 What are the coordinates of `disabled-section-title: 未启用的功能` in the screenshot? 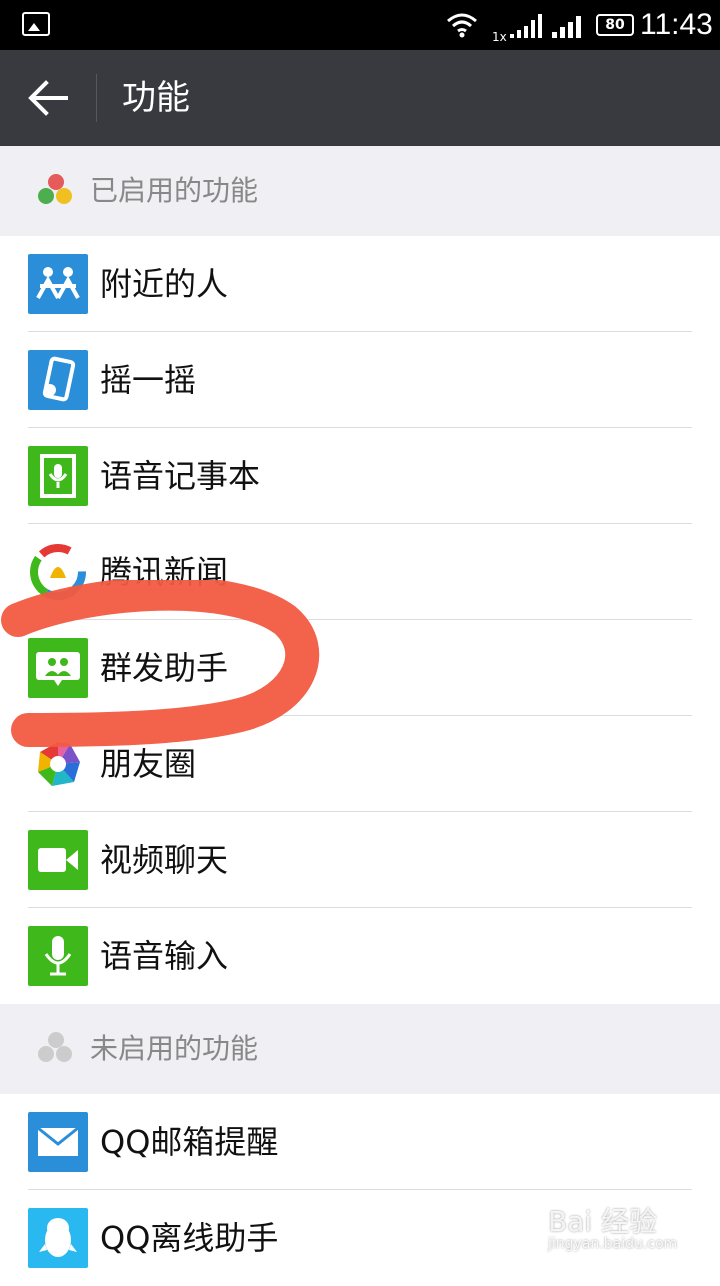 It's located at (174, 1048).